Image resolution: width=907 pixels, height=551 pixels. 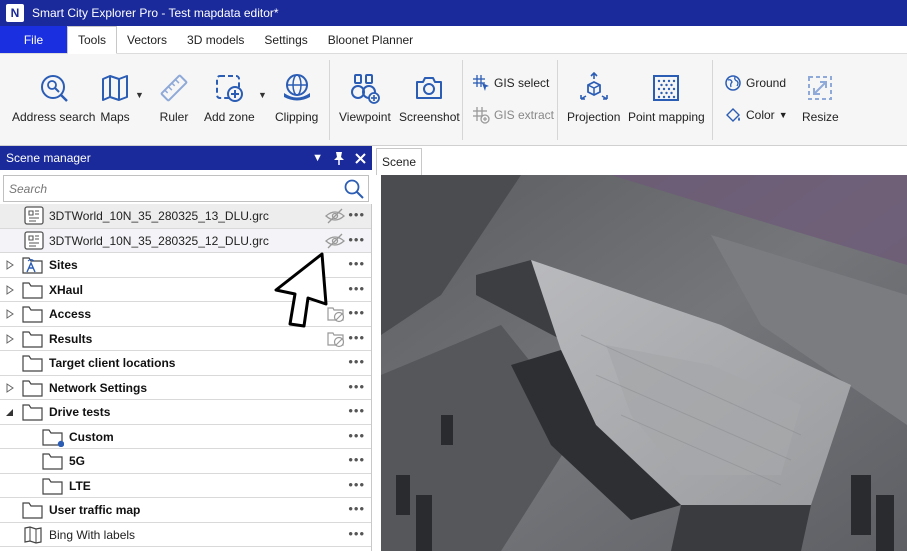 I want to click on scene-manager-header: Scene manager ▼, so click(x=186, y=158).